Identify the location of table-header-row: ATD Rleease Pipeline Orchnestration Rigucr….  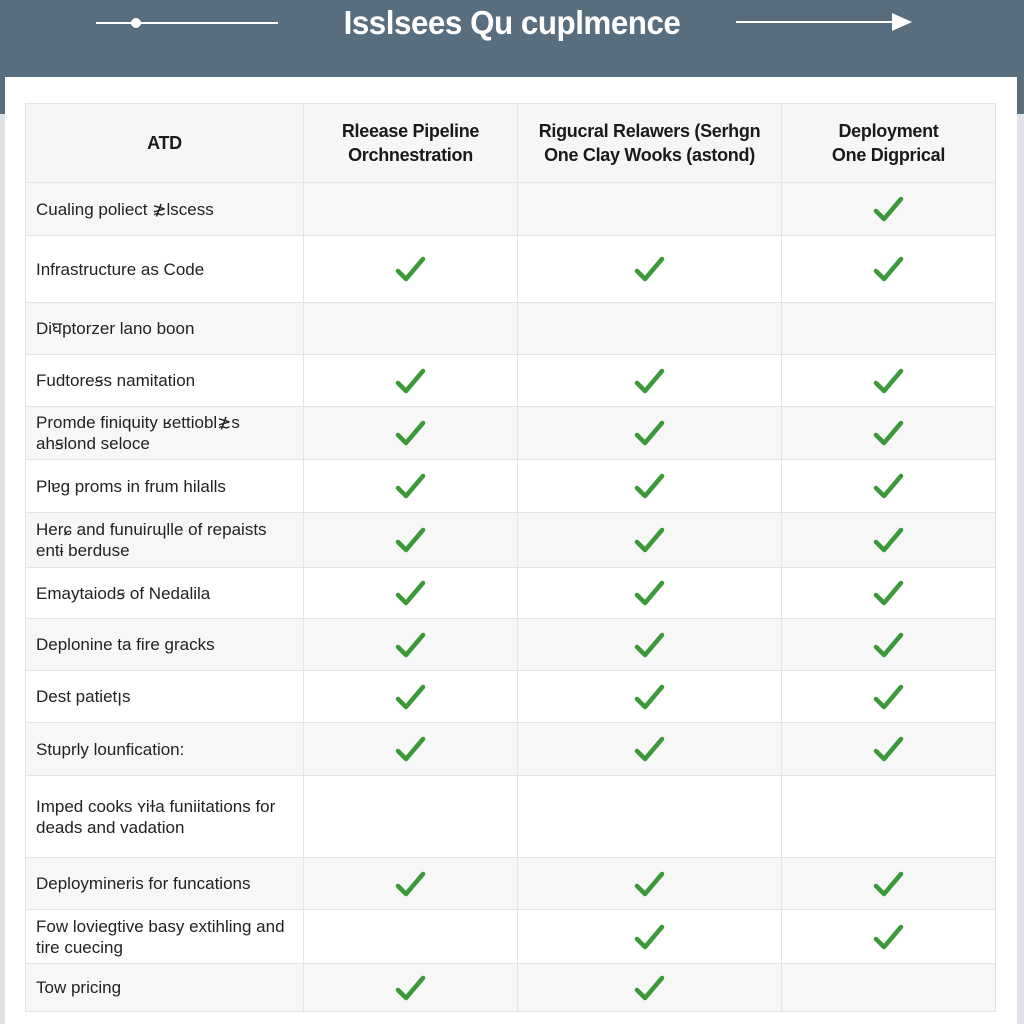
(510, 143).